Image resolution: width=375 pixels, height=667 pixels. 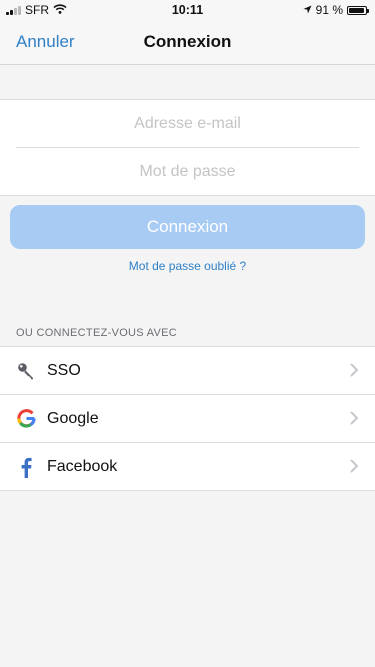 I want to click on battery-percent: 91 %, so click(x=329, y=10).